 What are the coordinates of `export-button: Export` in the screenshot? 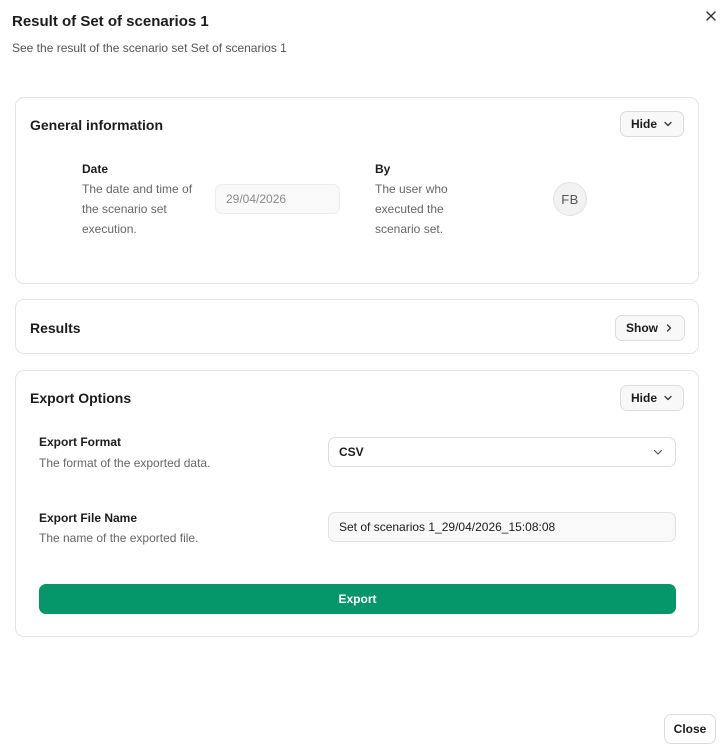 It's located at (357, 599).